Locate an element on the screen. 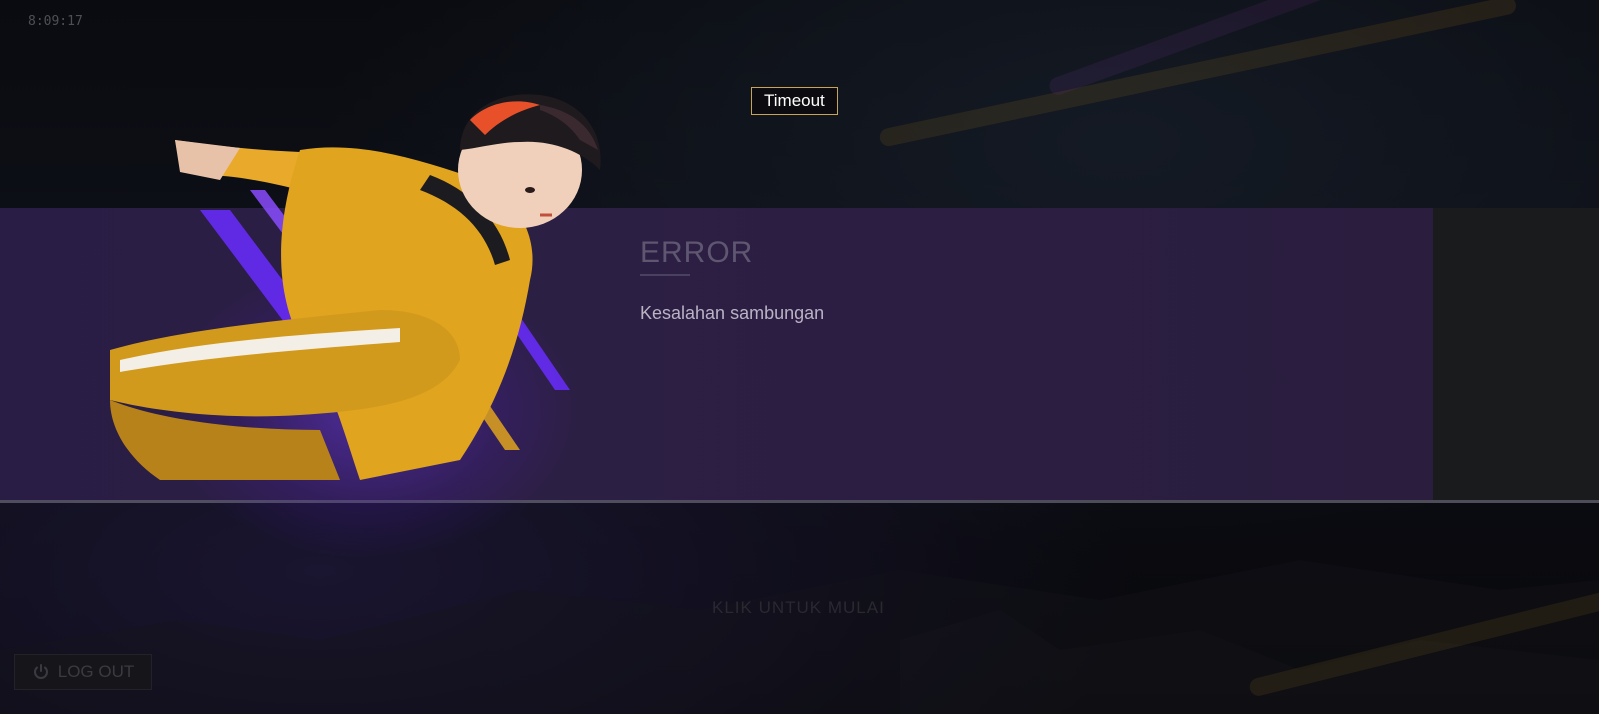 The image size is (1599, 714). status-time: 8:09:17 is located at coordinates (55, 21).